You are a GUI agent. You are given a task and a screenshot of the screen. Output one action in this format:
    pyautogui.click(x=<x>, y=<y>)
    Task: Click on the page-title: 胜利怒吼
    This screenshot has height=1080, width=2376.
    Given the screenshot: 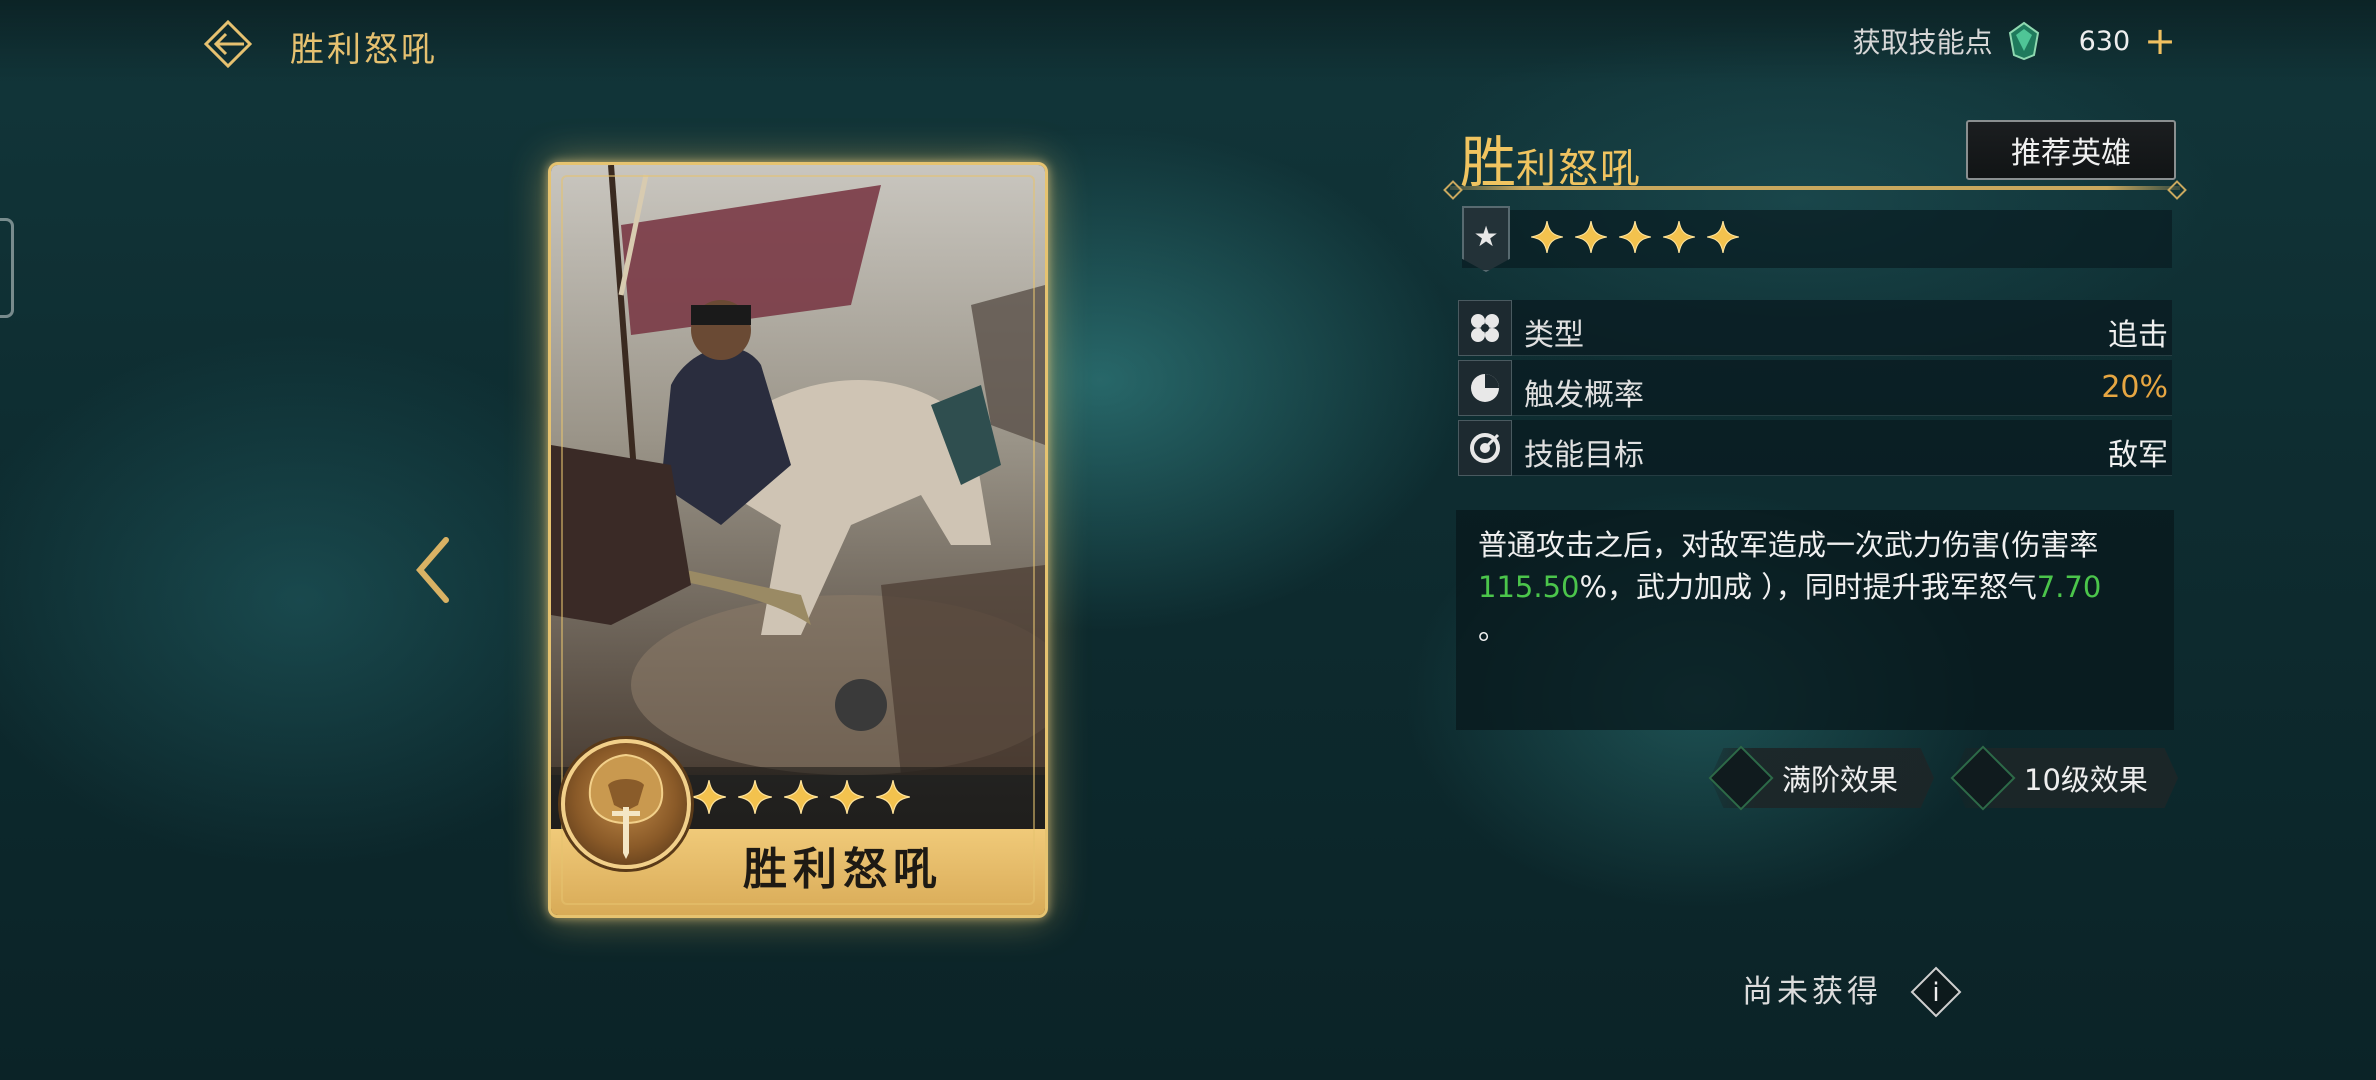 What is the action you would take?
    pyautogui.click(x=364, y=50)
    